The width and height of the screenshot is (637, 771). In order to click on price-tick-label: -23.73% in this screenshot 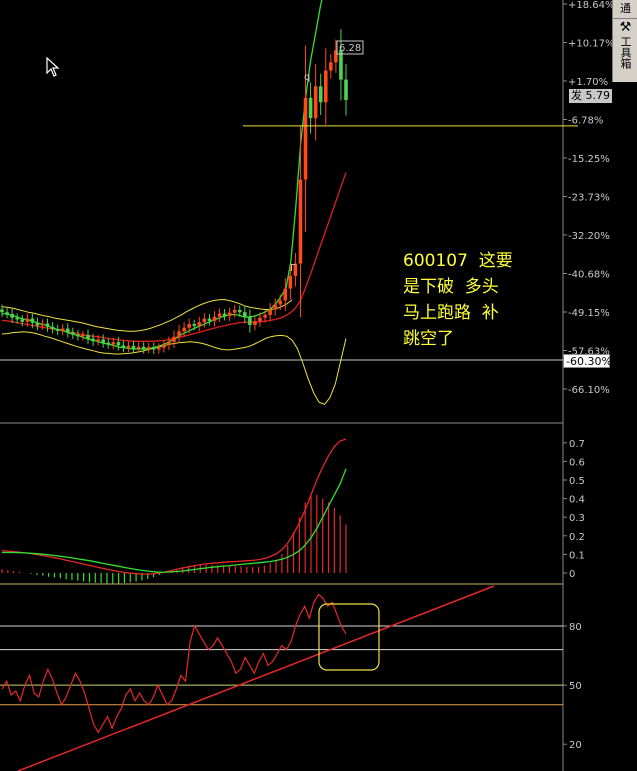, I will do `click(589, 197)`.